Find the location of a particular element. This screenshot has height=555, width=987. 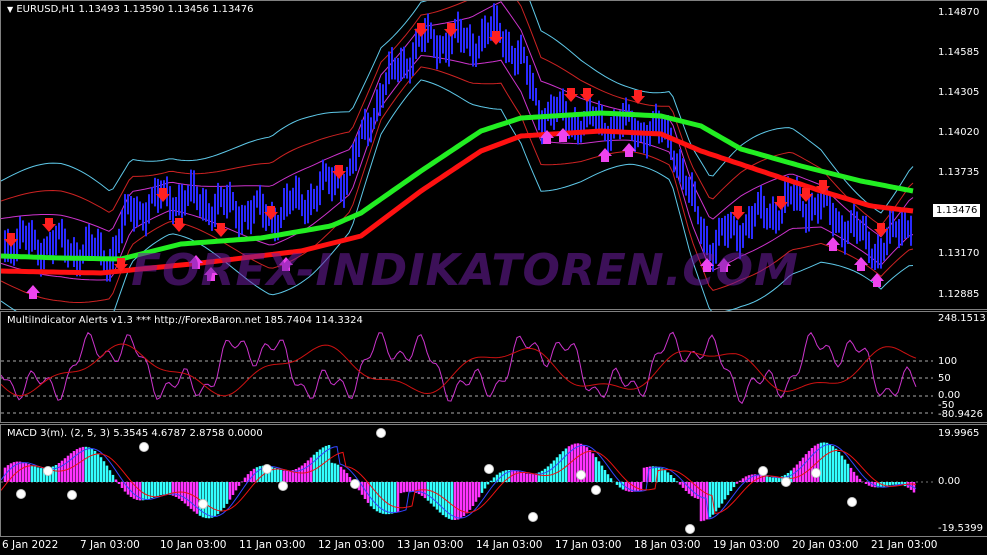

time-label: 12 Jan 03:00 is located at coordinates (351, 545).